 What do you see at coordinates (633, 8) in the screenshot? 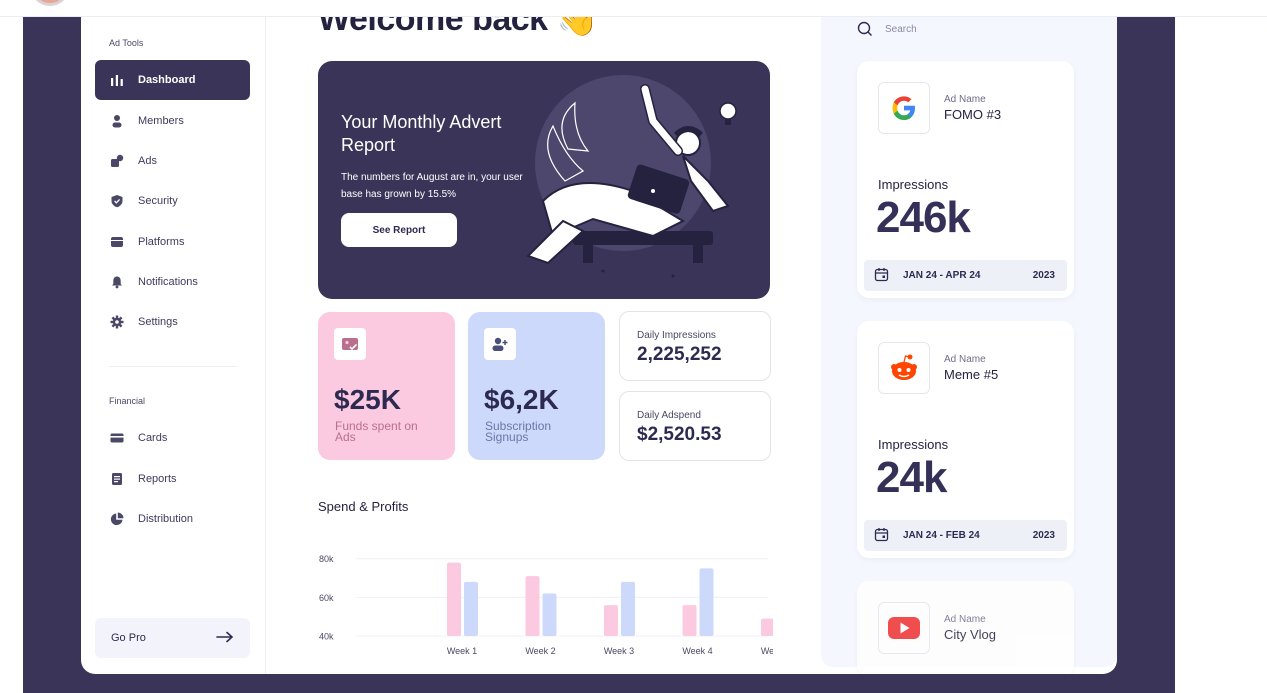
I see `top-bar` at bounding box center [633, 8].